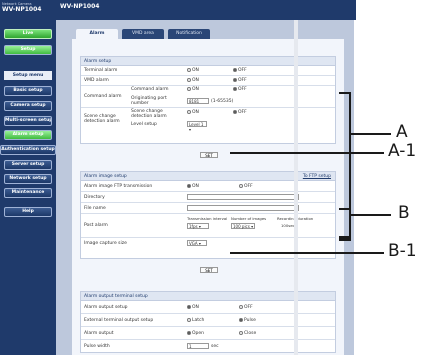 The image size is (442, 355). What do you see at coordinates (404, 213) in the screenshot?
I see `callout-label-b: B` at bounding box center [404, 213].